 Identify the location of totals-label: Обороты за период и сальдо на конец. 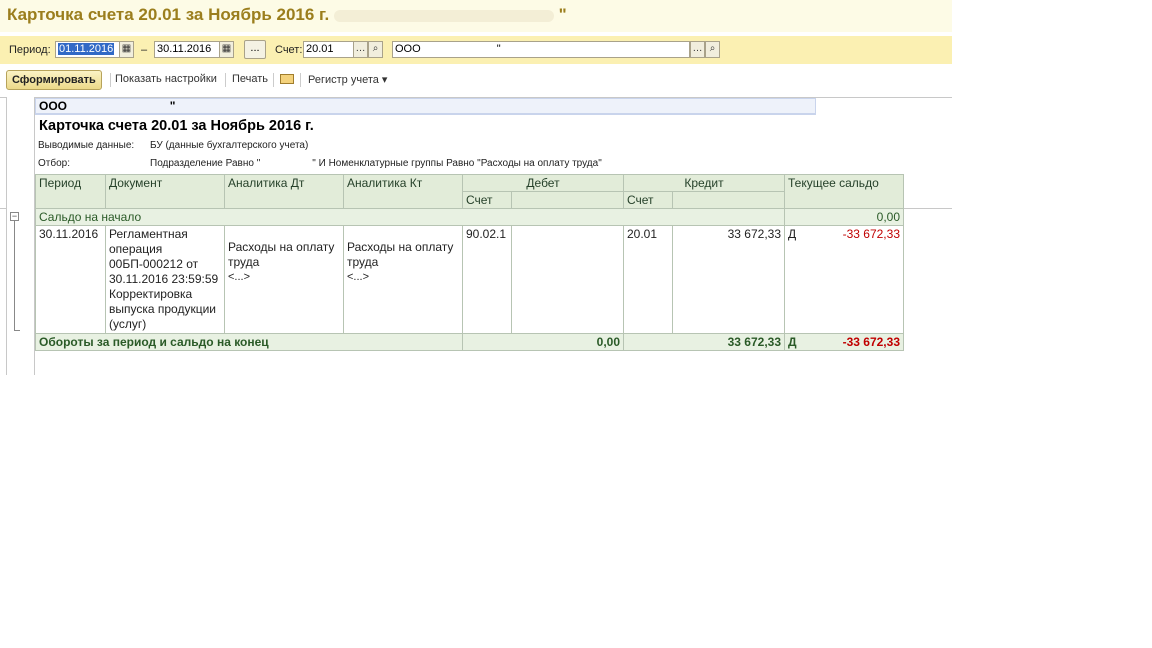
(249, 342).